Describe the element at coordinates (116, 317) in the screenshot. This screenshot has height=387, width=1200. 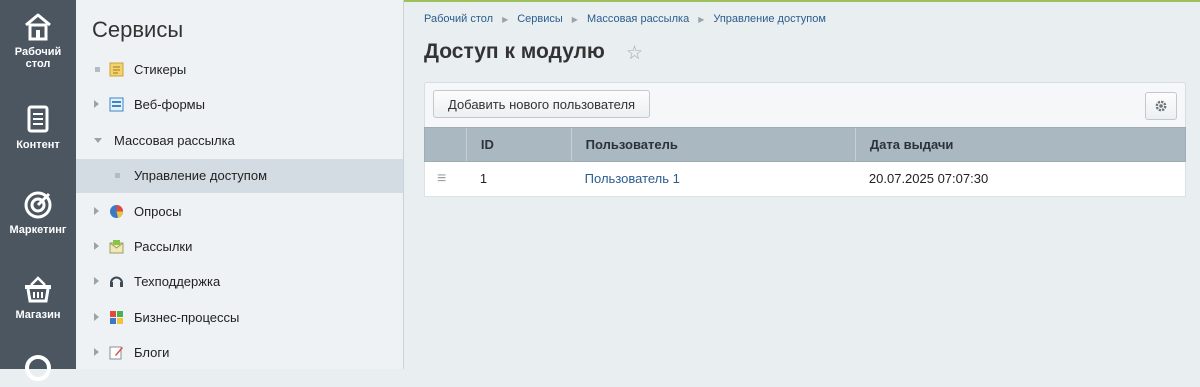
I see `process-icon` at that location.